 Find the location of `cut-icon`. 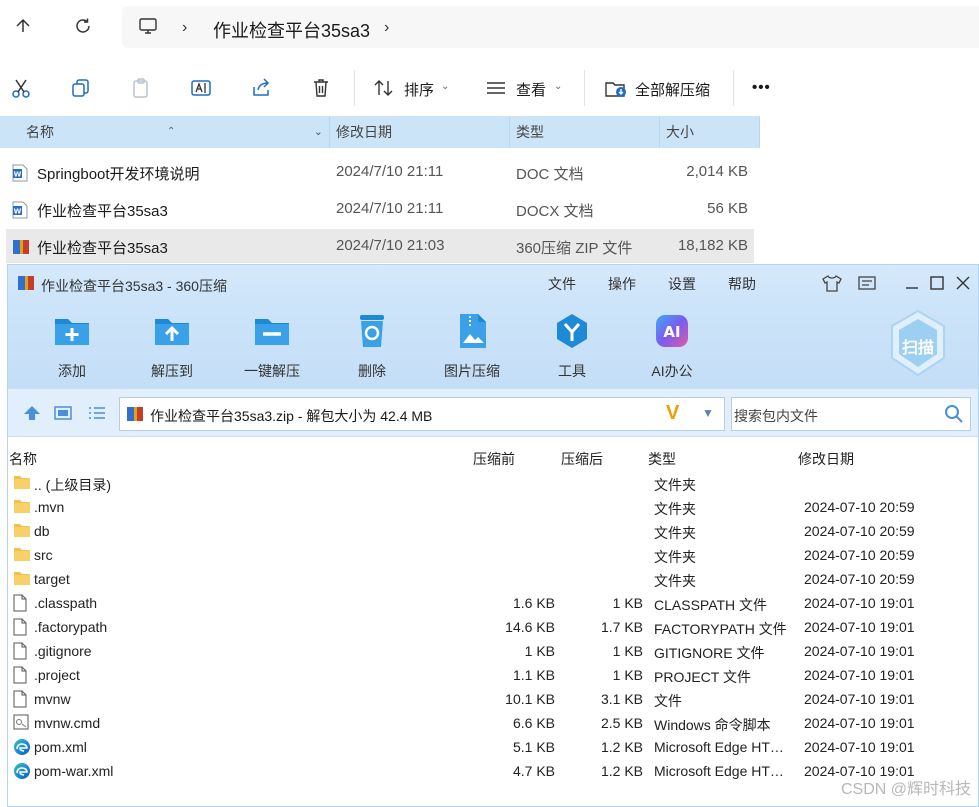

cut-icon is located at coordinates (21, 88).